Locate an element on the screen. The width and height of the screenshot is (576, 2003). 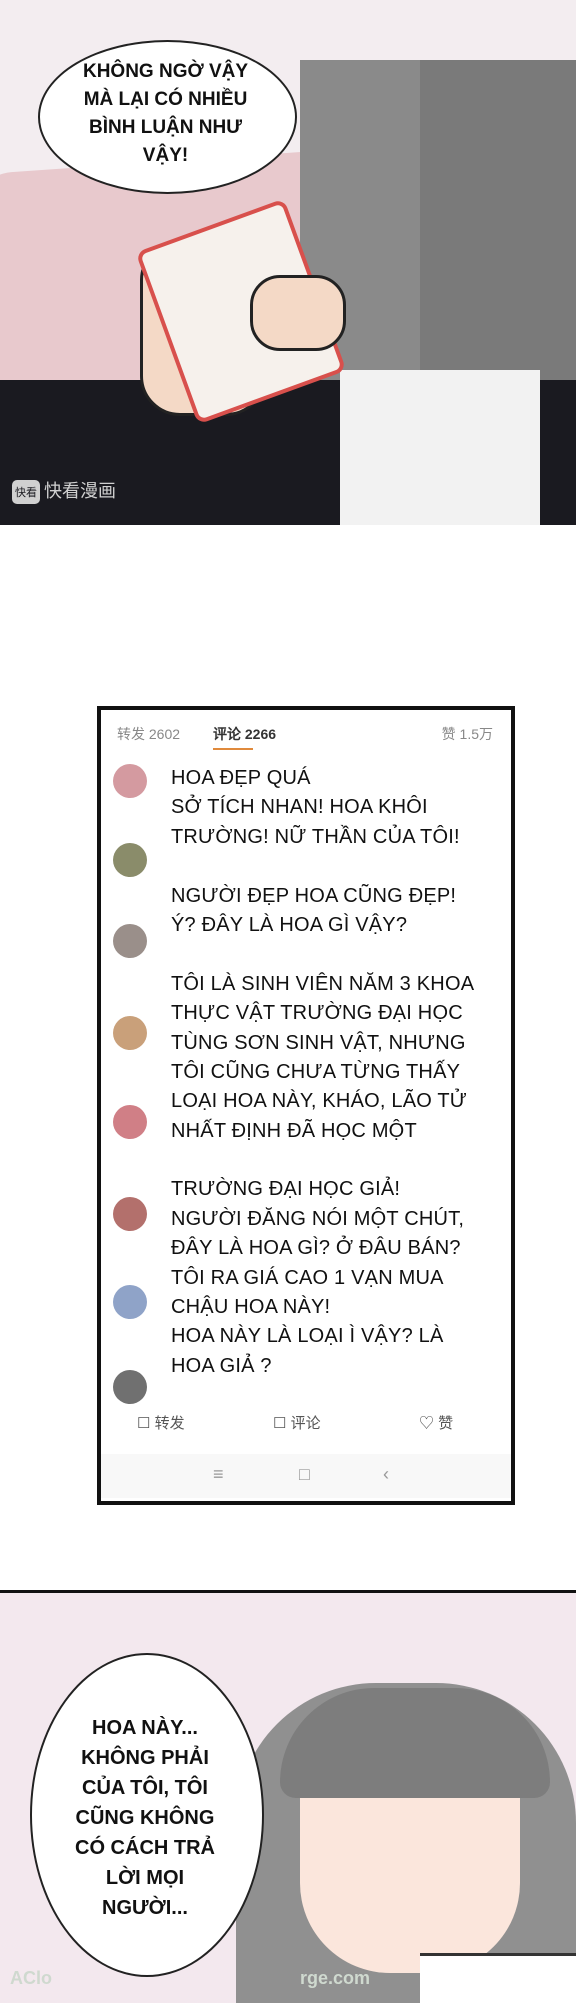
comment-line: SỞ TÍCH NHAN! HOA KHÔI is located at coordinates (299, 807).